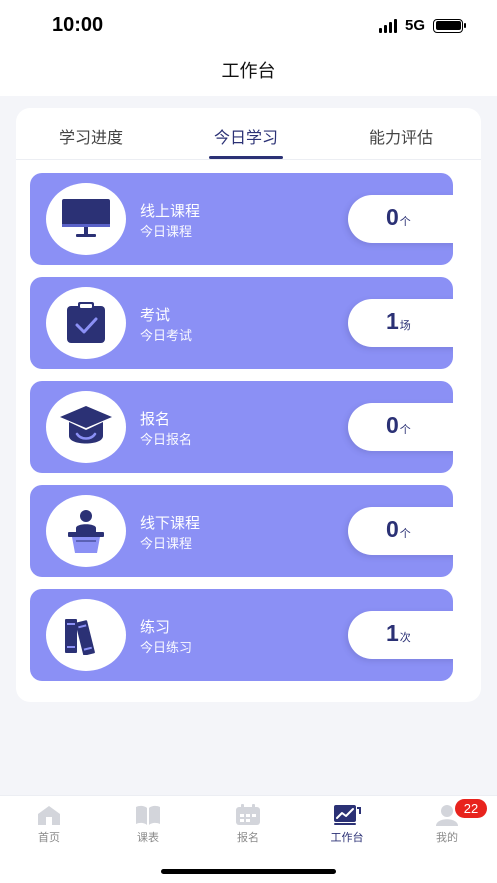 The height and width of the screenshot is (883, 497). What do you see at coordinates (166, 648) in the screenshot?
I see `item-subtitle: 今日练习` at bounding box center [166, 648].